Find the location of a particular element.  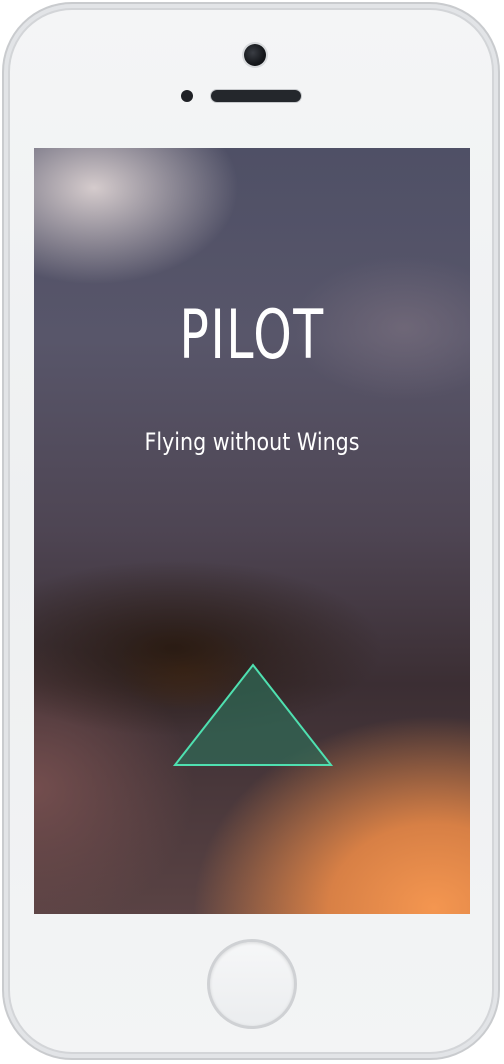

triangle-shape is located at coordinates (253, 714).